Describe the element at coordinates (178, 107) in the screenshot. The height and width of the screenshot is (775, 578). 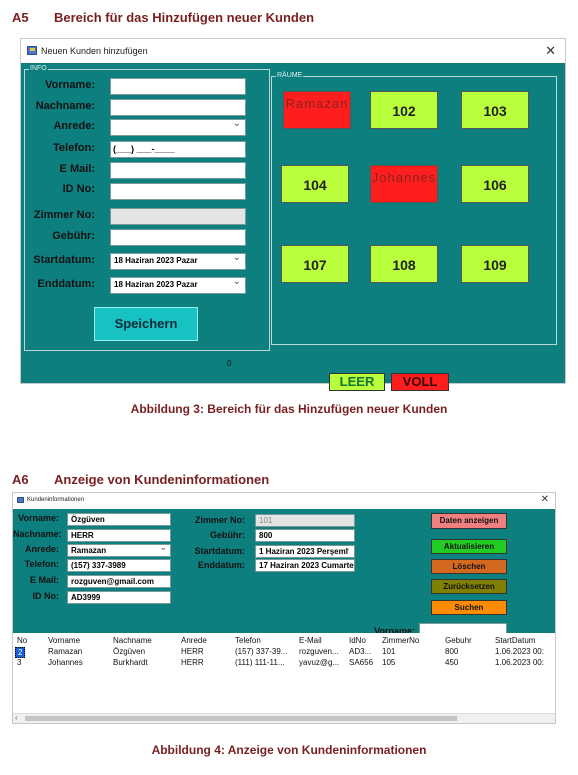
I see `nachname-field` at that location.